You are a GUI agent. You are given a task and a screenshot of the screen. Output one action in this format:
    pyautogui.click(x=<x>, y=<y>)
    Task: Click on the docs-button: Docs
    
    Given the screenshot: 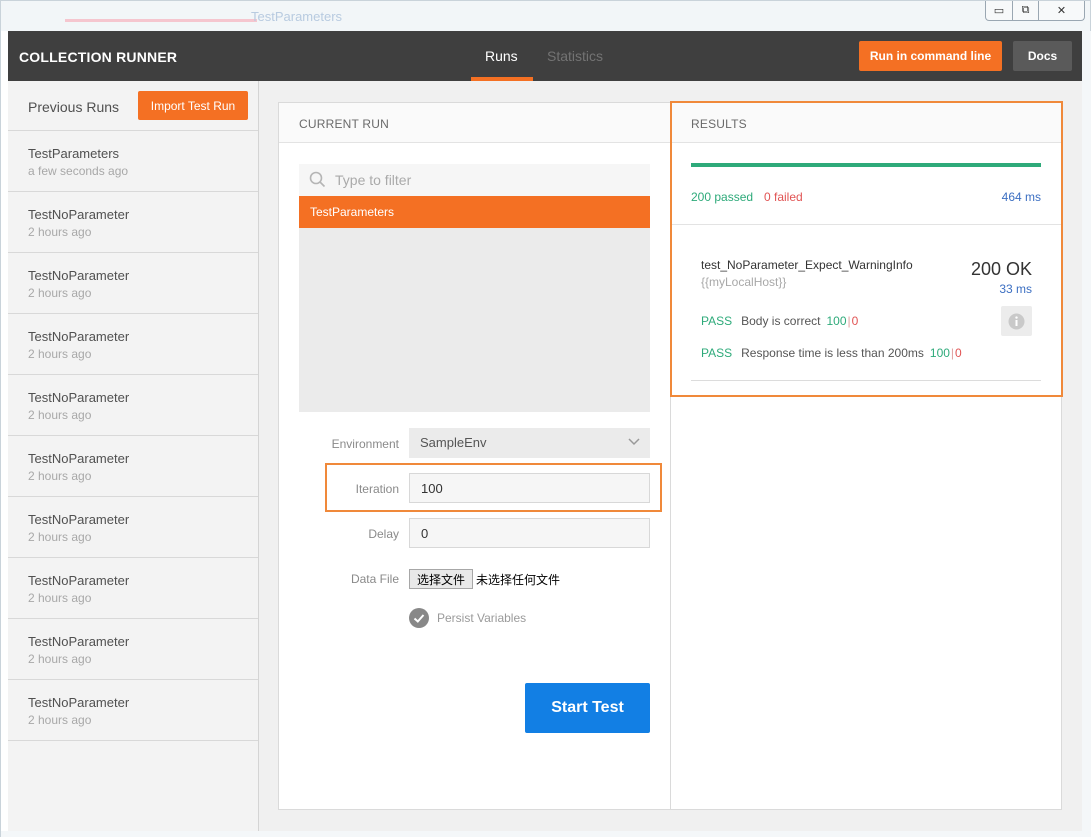 What is the action you would take?
    pyautogui.click(x=1042, y=56)
    